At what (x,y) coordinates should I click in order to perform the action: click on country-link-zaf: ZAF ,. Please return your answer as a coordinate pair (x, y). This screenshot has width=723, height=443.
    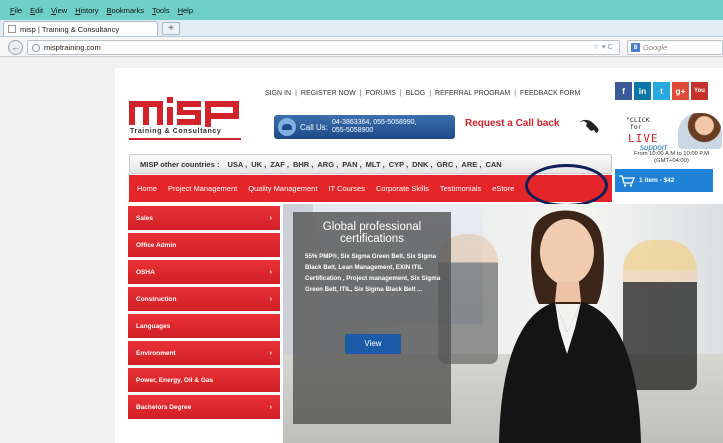
    Looking at the image, I should click on (279, 164).